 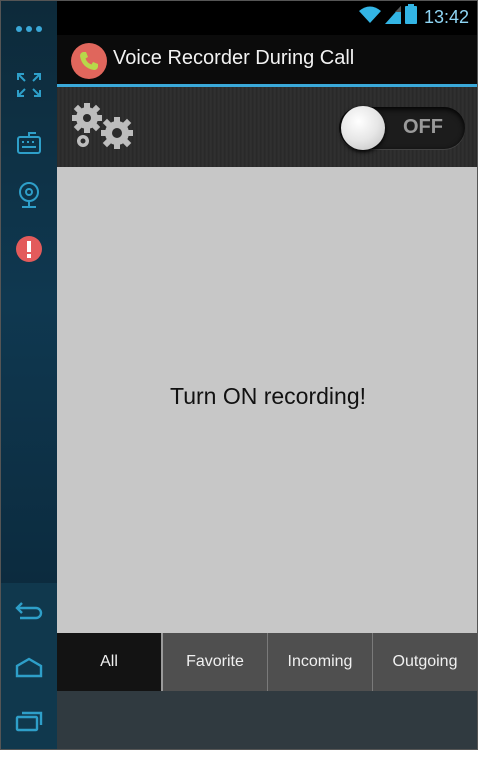 What do you see at coordinates (267, 720) in the screenshot?
I see `bottom-strip` at bounding box center [267, 720].